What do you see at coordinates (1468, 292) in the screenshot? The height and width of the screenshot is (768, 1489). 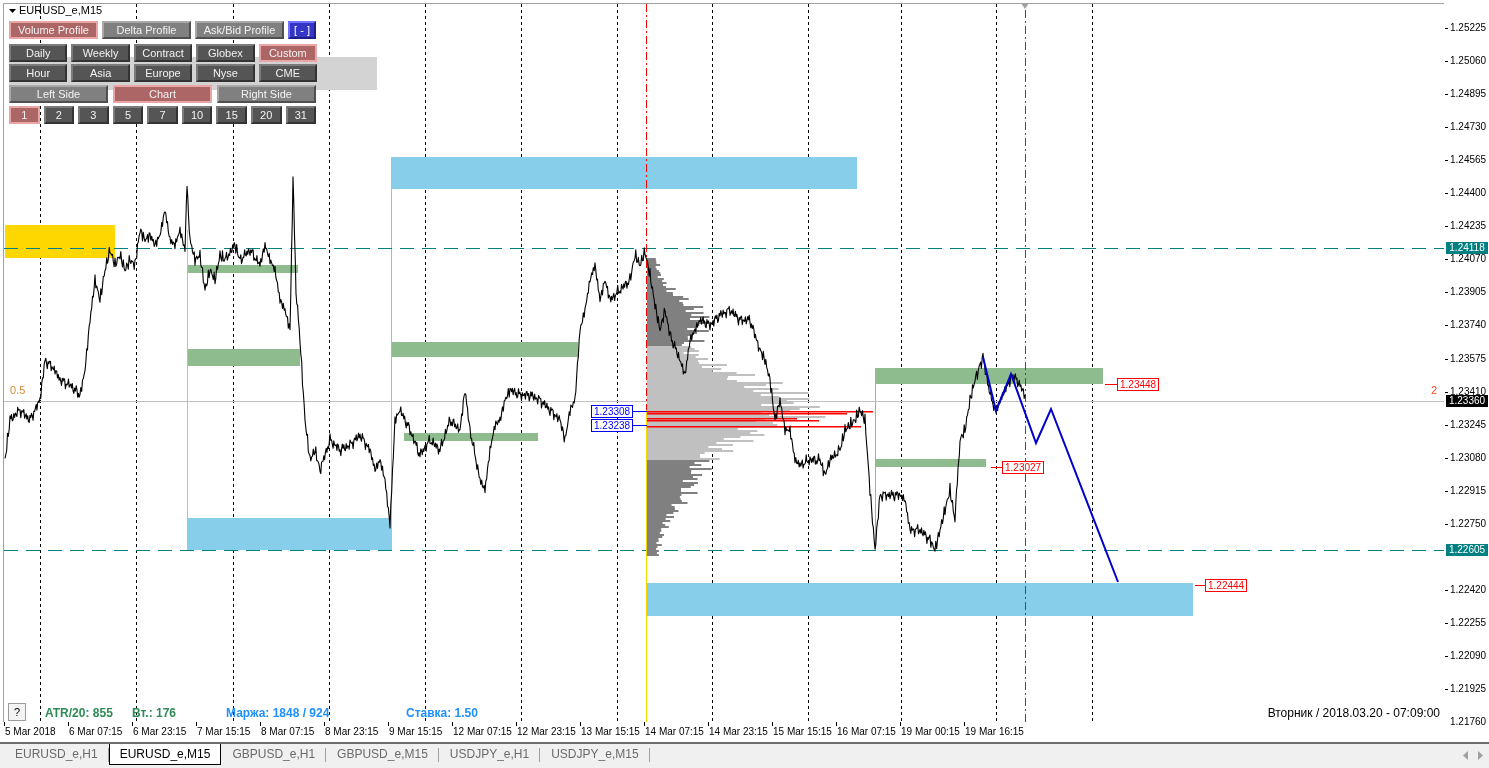 I see `price-axis-label: 1.23905` at bounding box center [1468, 292].